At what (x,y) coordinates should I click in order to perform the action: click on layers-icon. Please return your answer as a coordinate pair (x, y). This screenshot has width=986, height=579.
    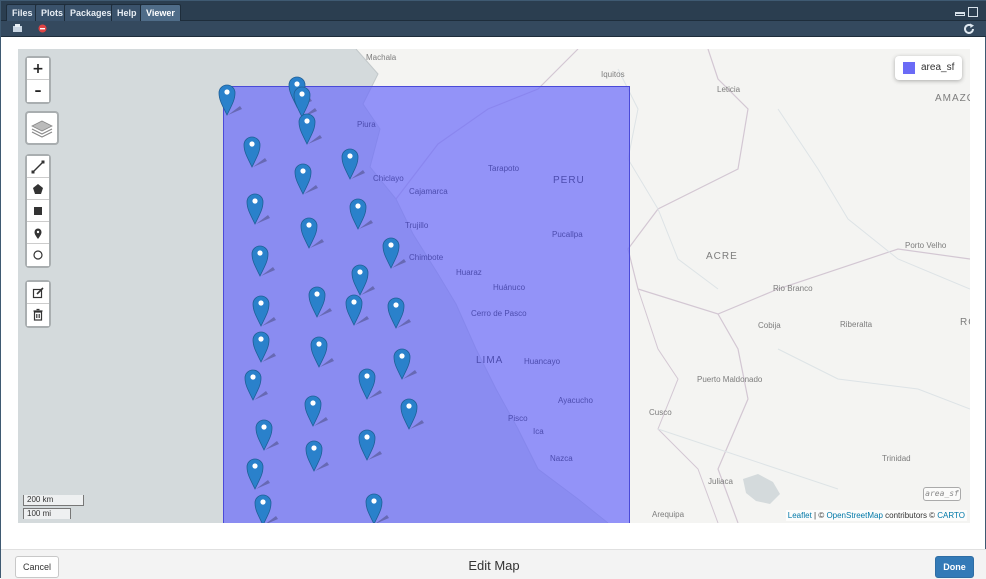
    Looking at the image, I should click on (42, 129).